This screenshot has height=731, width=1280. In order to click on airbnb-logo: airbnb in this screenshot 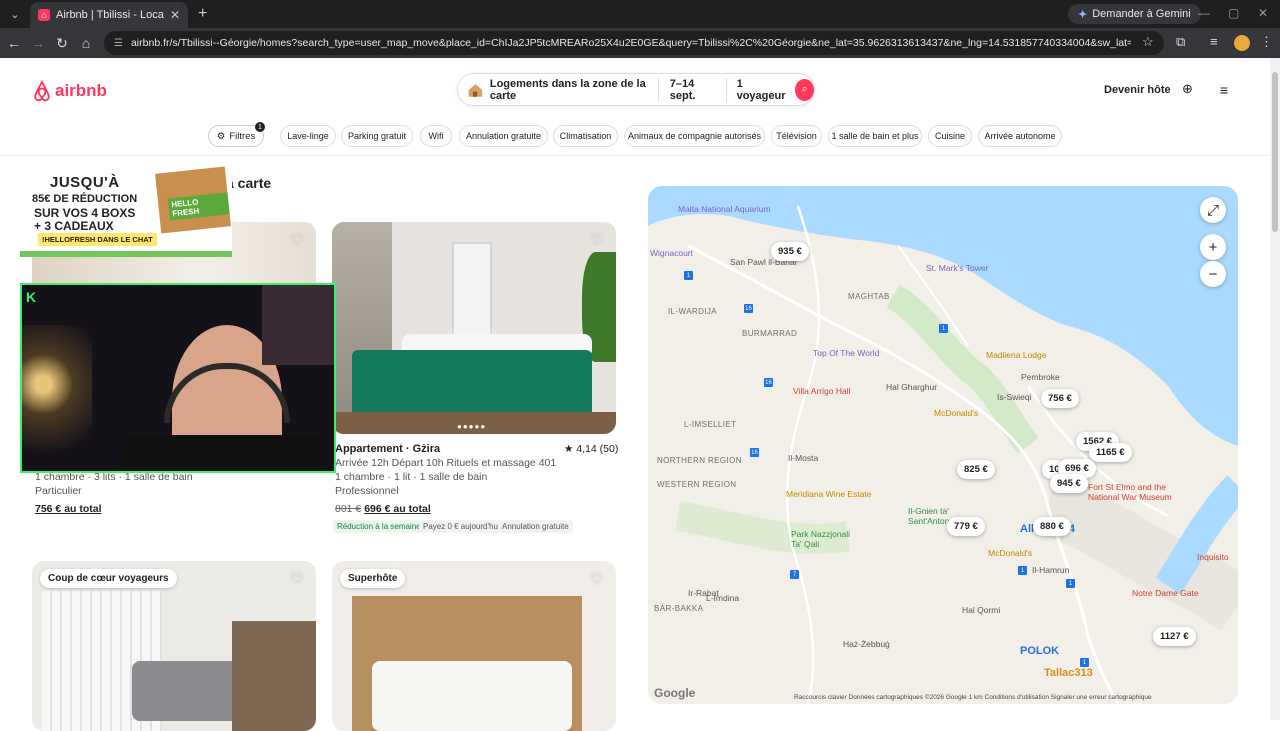, I will do `click(69, 91)`.